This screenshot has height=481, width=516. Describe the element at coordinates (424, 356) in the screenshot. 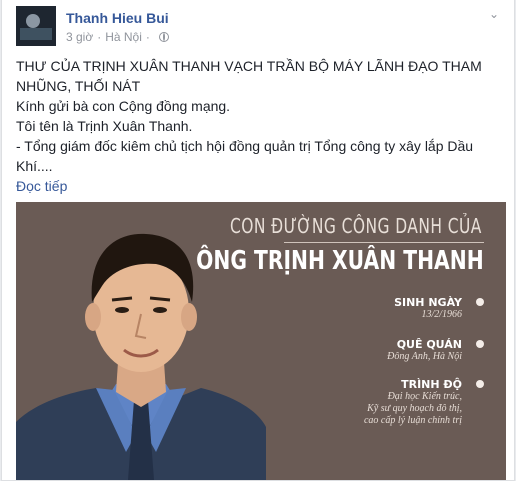

I see `fact-value: Đông Anh, Hà Nội` at that location.